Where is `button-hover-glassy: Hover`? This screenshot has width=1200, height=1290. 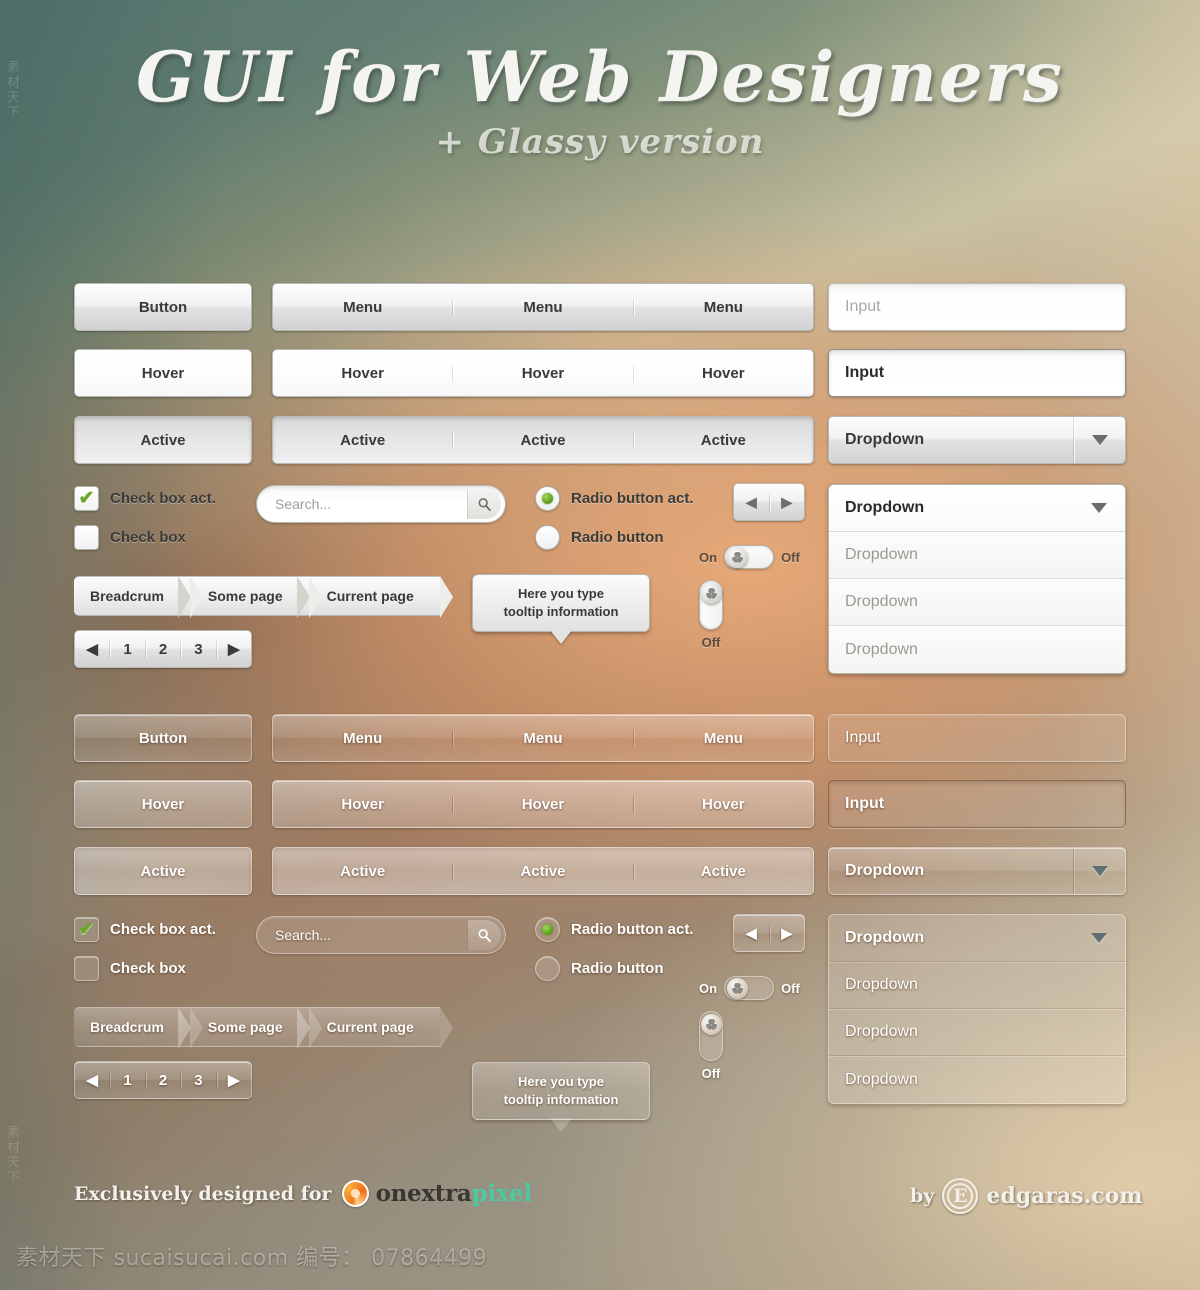 button-hover-glassy: Hover is located at coordinates (163, 804).